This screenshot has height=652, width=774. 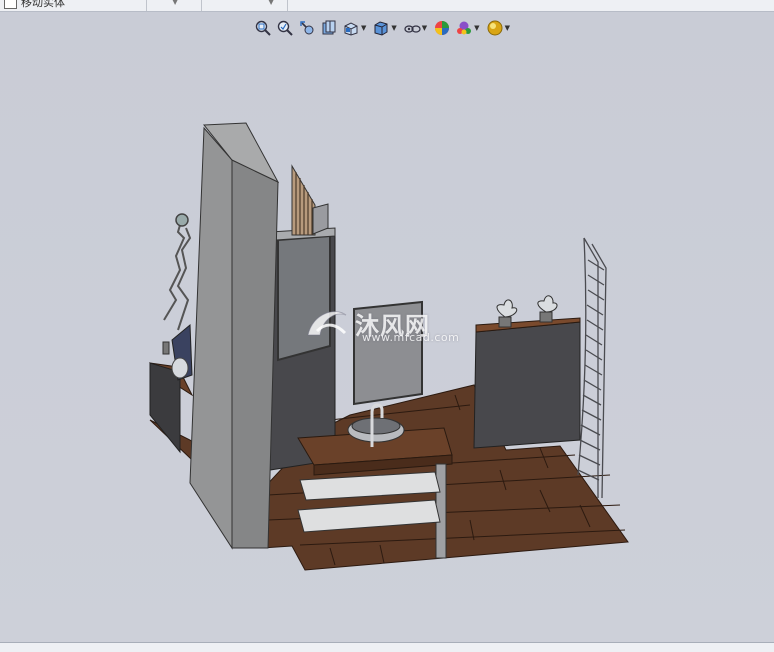 I want to click on shower-head, so click(x=180, y=368).